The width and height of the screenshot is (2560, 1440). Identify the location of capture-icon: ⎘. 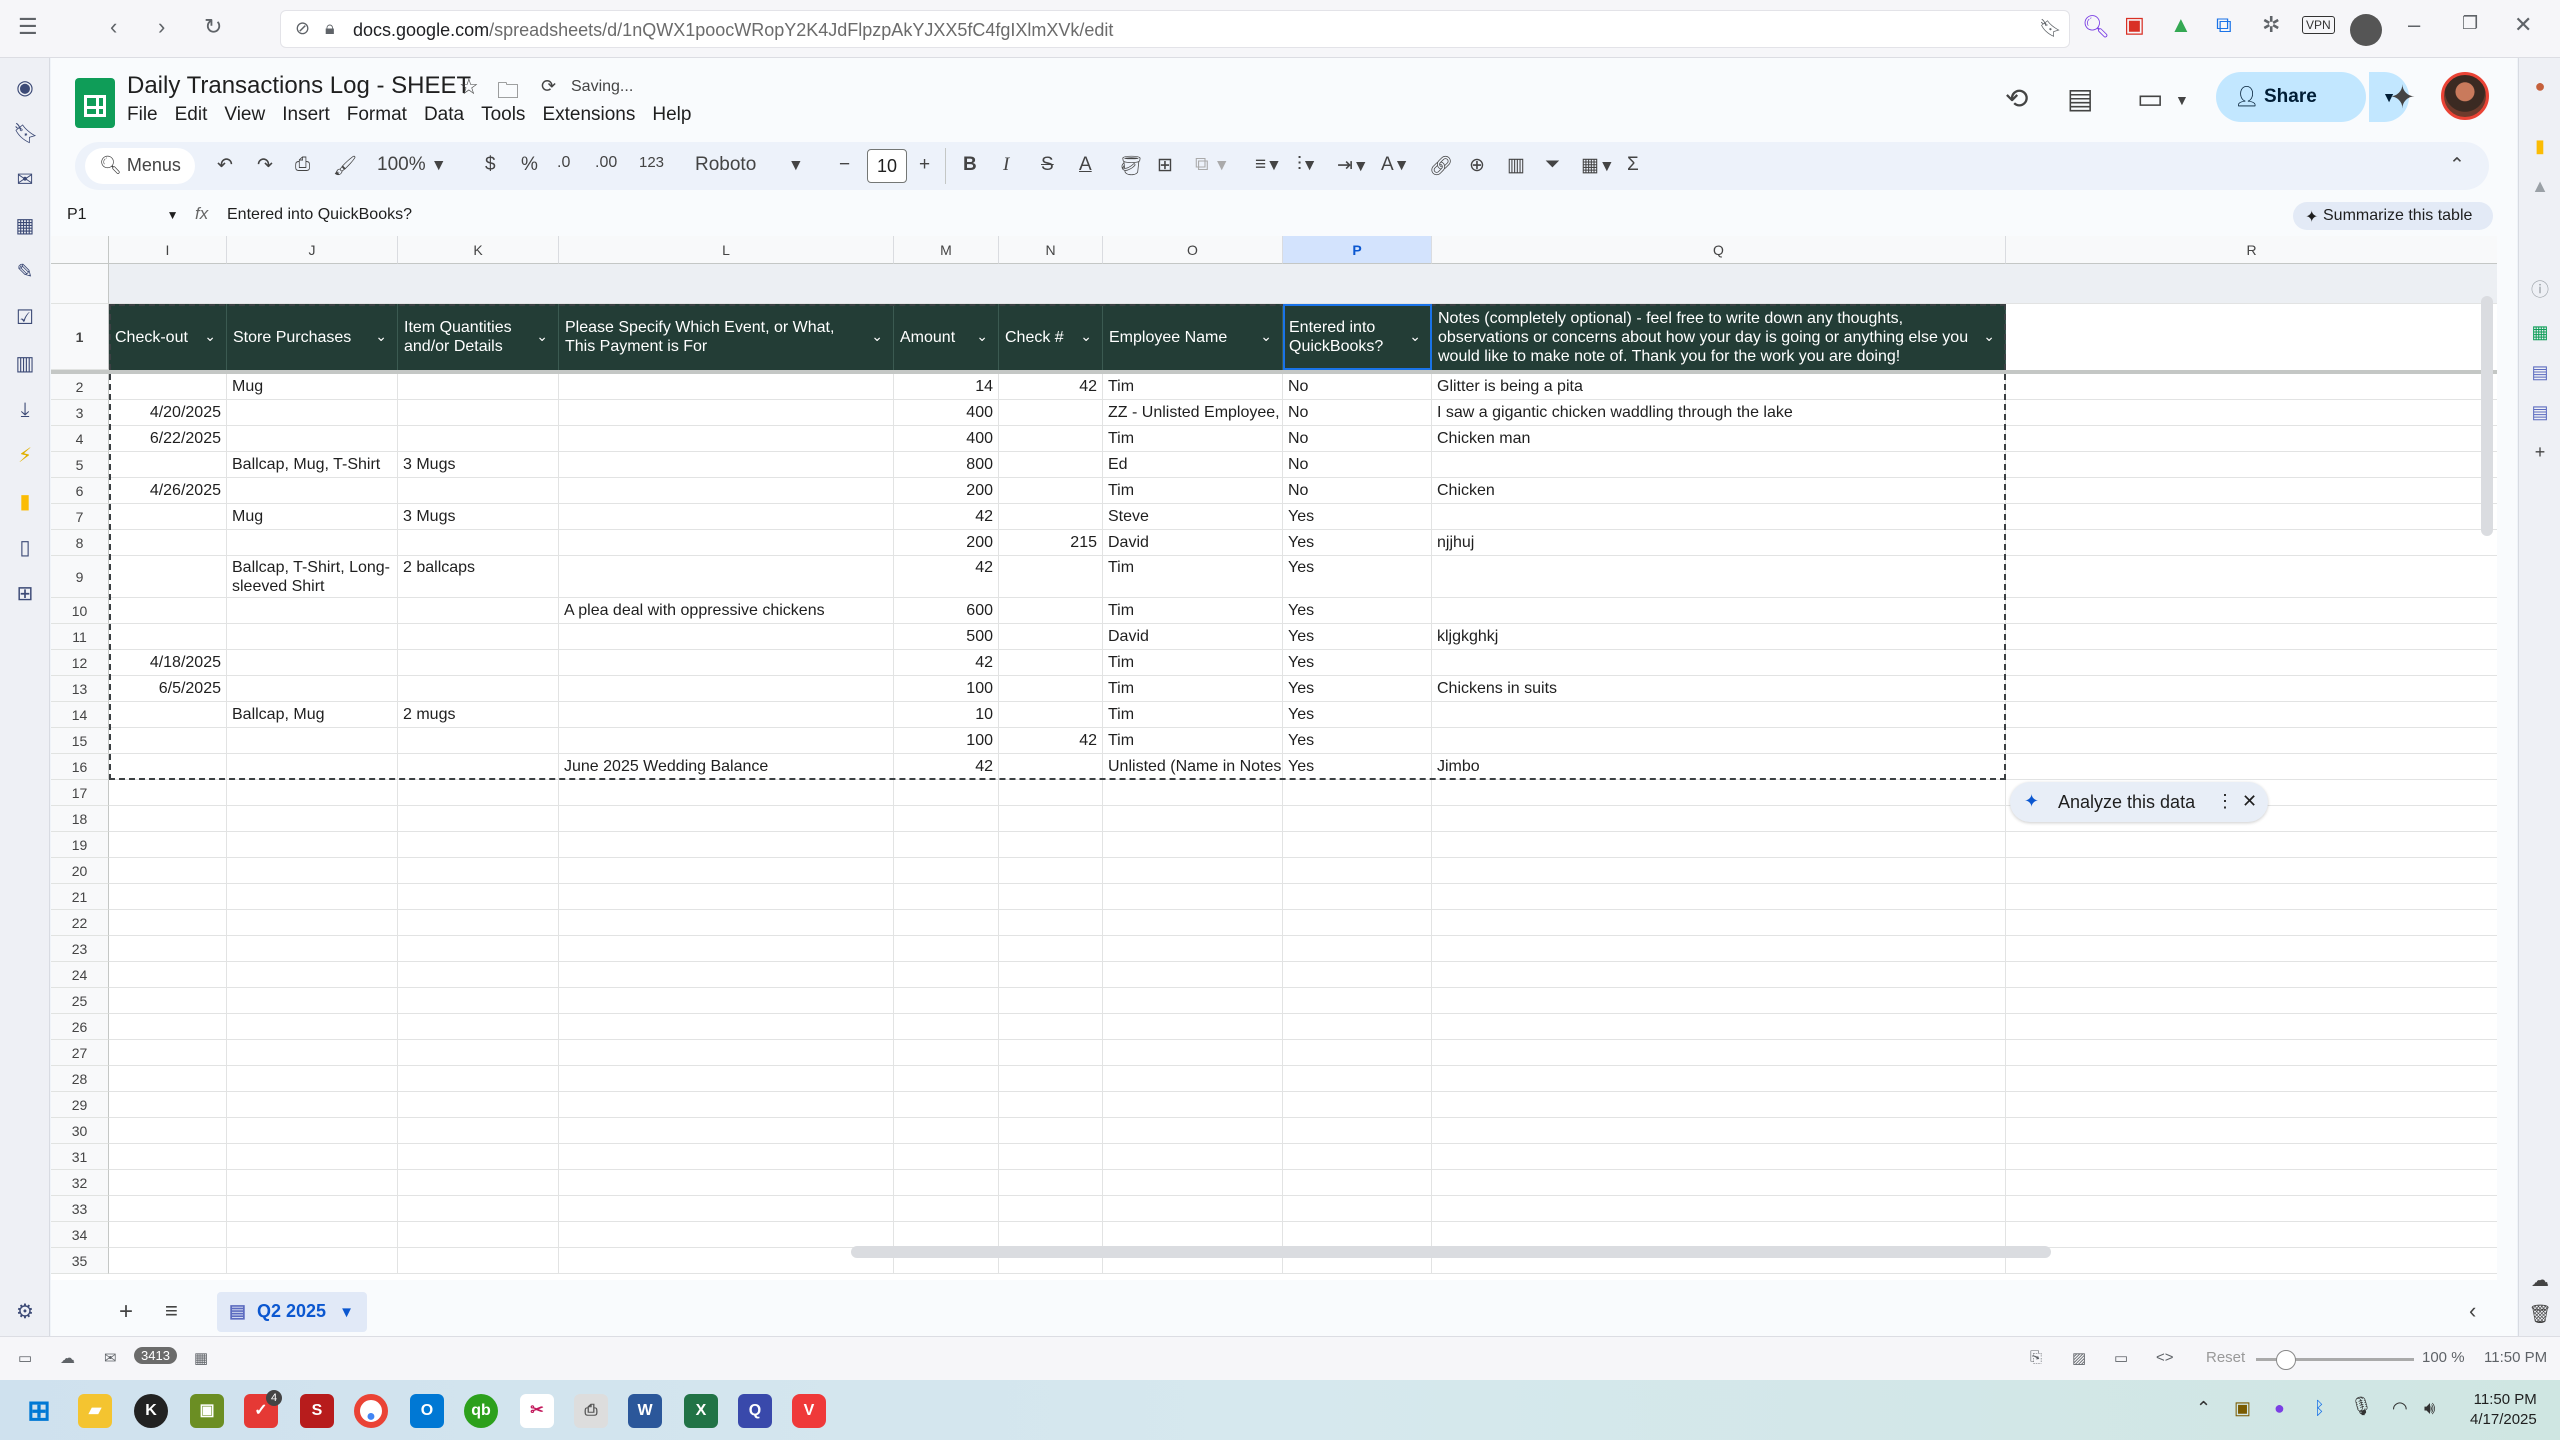
(2036, 1357).